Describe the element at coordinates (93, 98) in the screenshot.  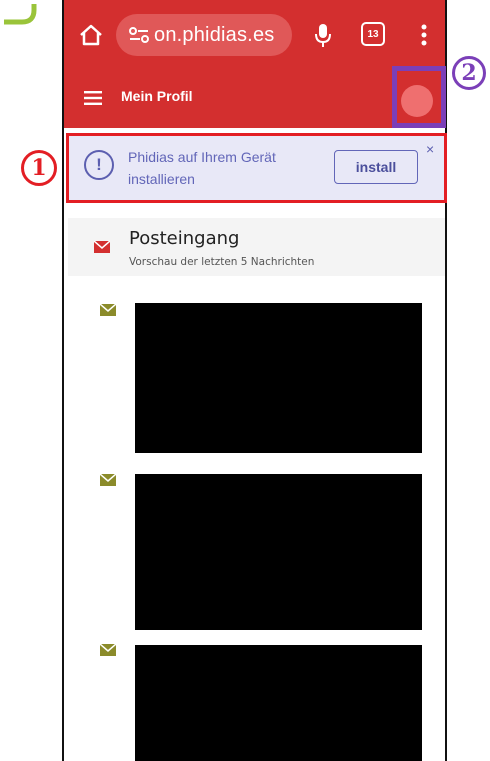
I see `menu-icon` at that location.